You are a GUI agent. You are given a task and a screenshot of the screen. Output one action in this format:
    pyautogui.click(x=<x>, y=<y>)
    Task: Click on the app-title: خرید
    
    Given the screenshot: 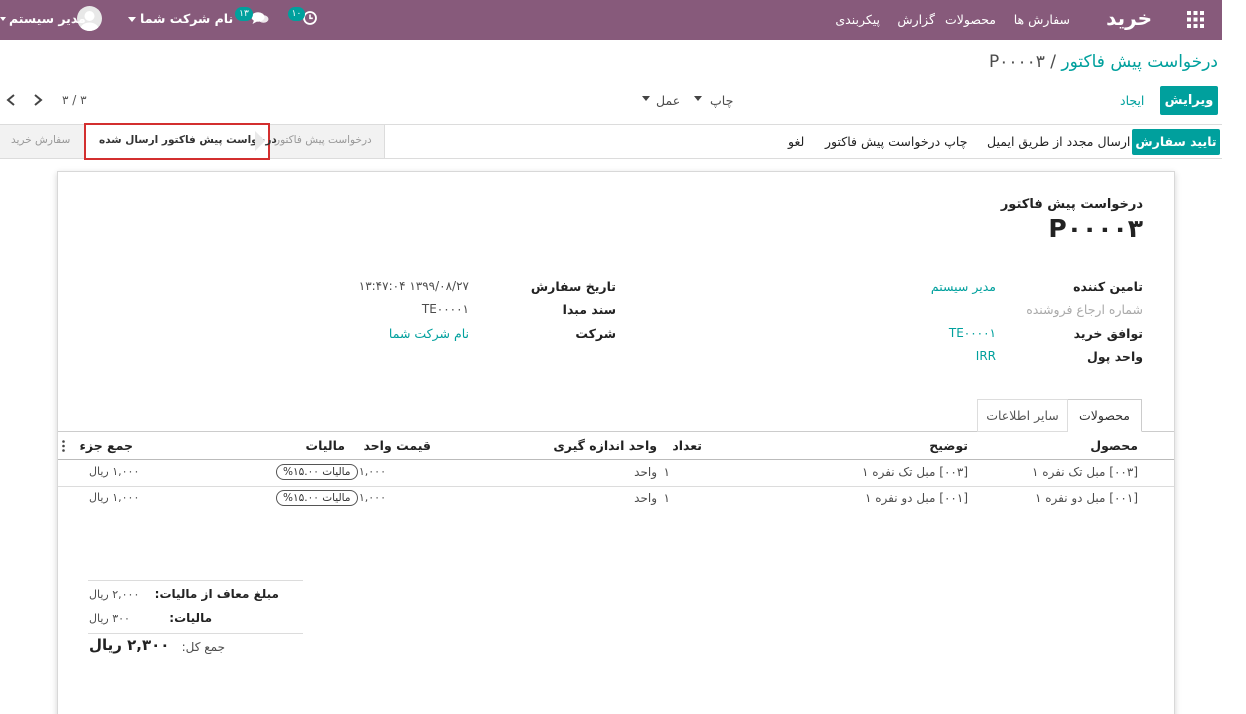 What is the action you would take?
    pyautogui.click(x=1129, y=18)
    